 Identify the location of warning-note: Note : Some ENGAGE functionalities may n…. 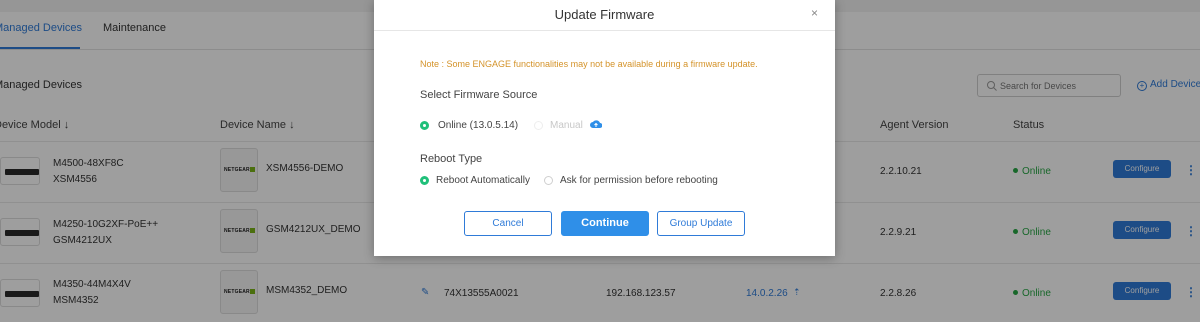
(589, 64).